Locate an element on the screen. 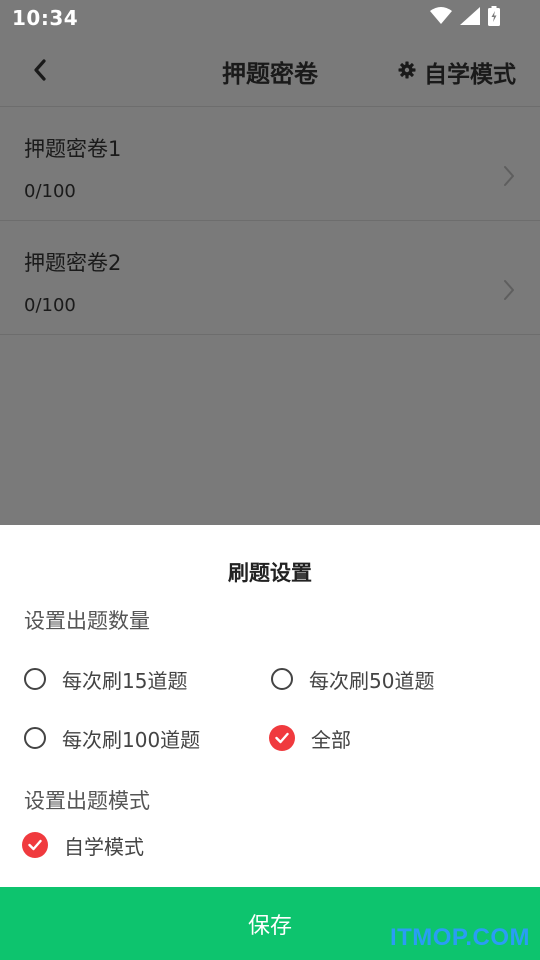 Image resolution: width=540 pixels, height=960 pixels. question-count-section-label: 设置出题数量 is located at coordinates (87, 621).